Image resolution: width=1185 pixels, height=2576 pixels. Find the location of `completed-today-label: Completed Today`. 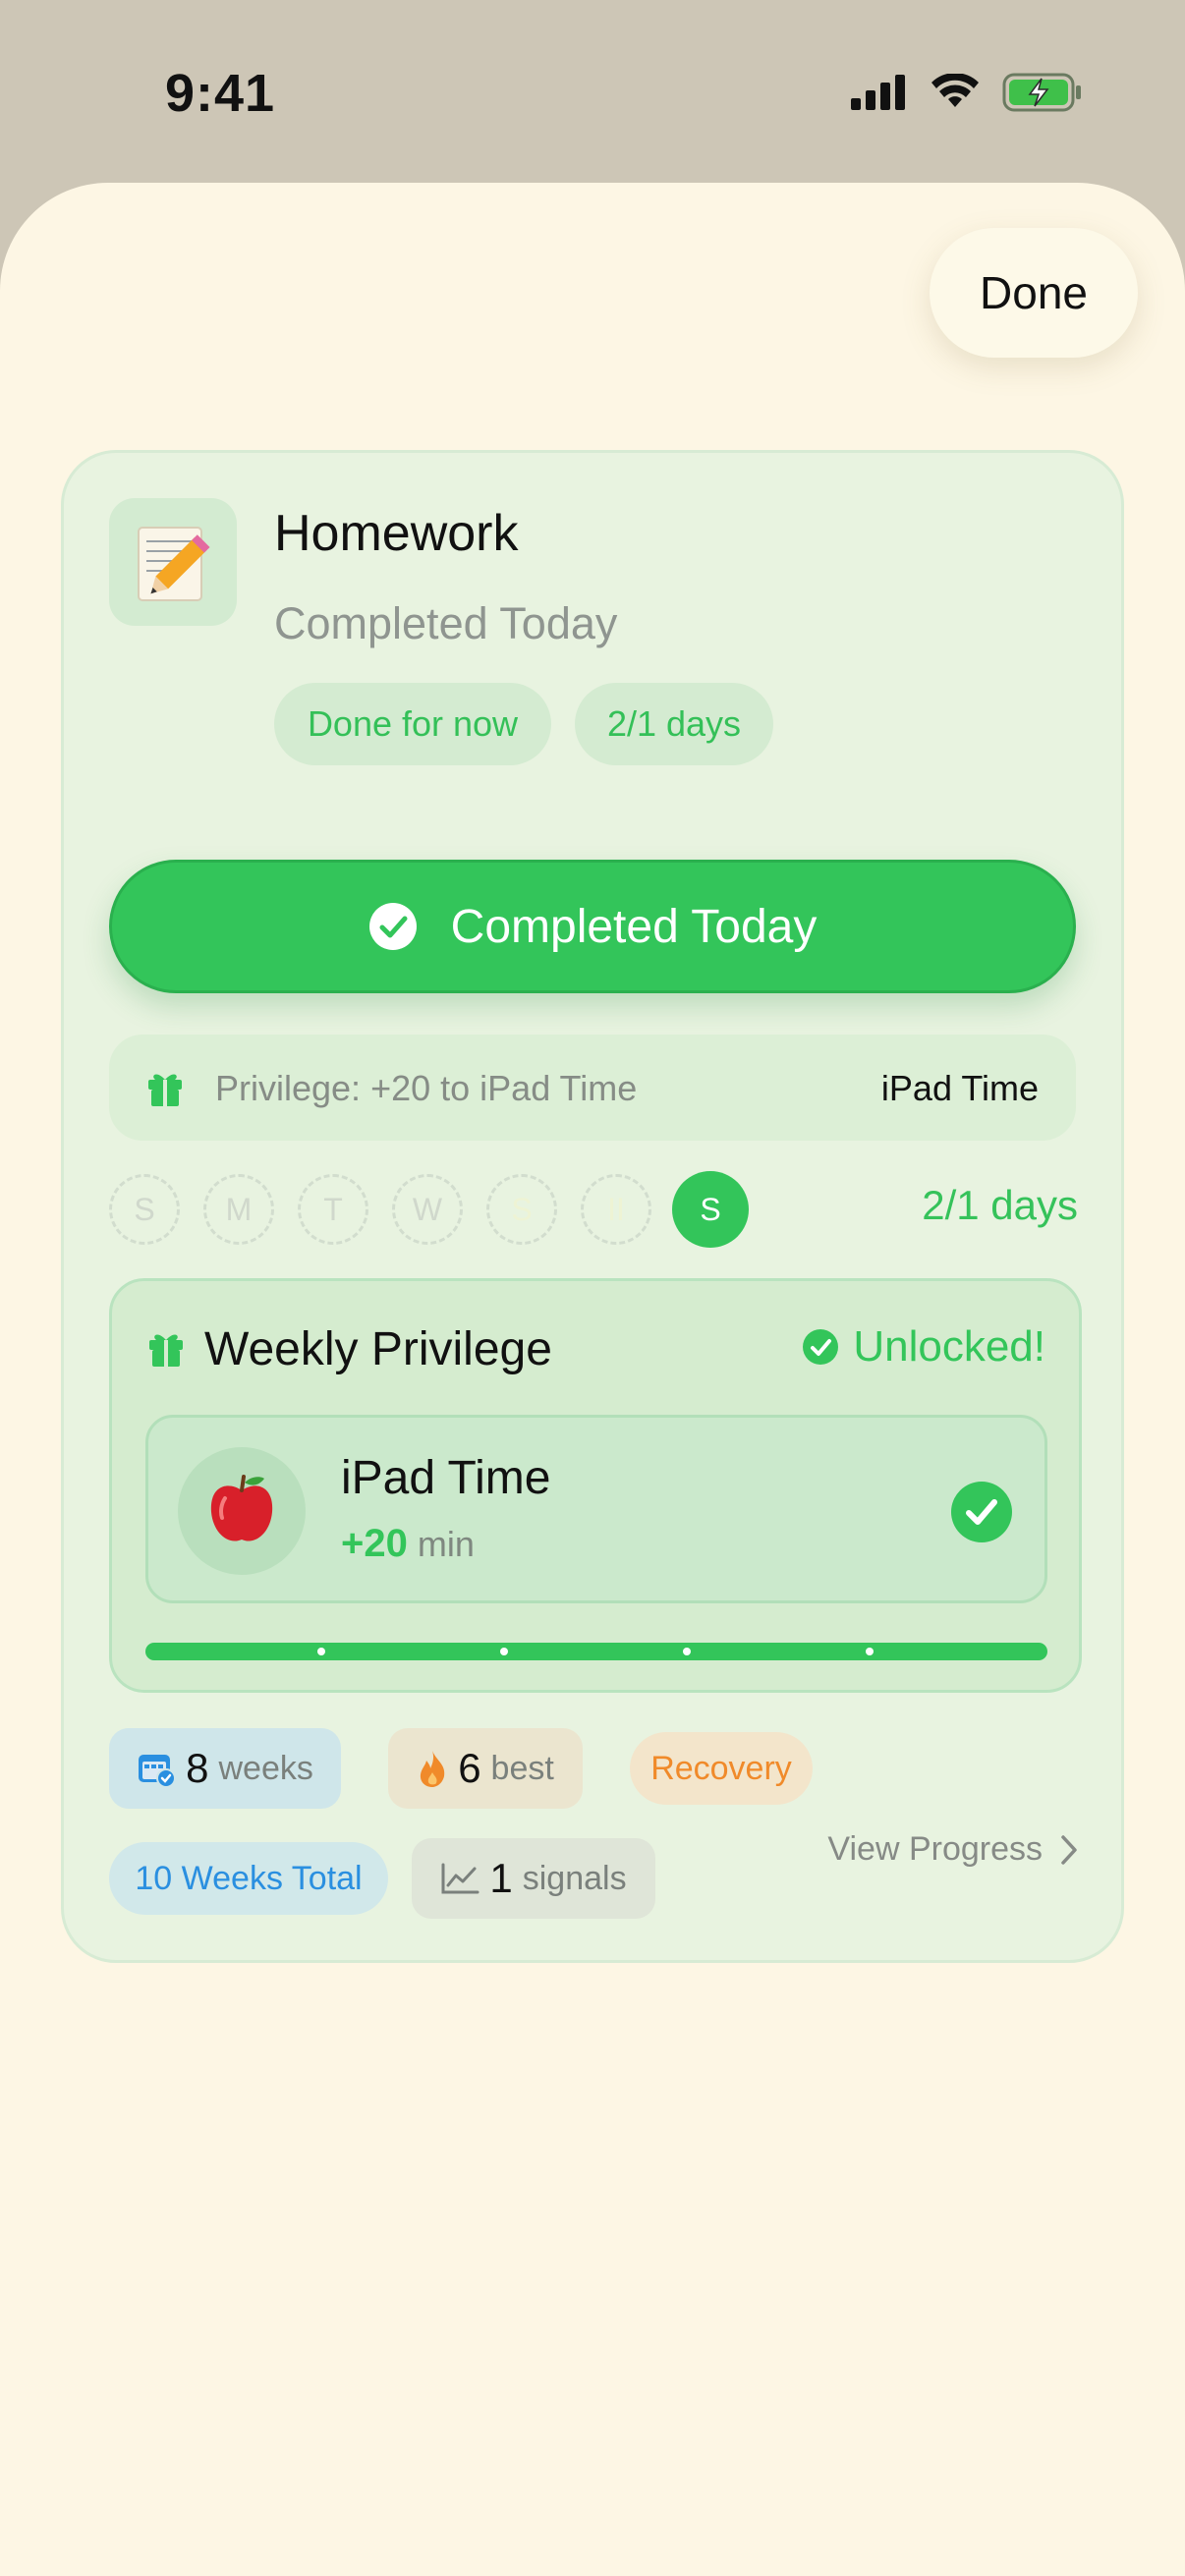

completed-today-label: Completed Today is located at coordinates (634, 926).